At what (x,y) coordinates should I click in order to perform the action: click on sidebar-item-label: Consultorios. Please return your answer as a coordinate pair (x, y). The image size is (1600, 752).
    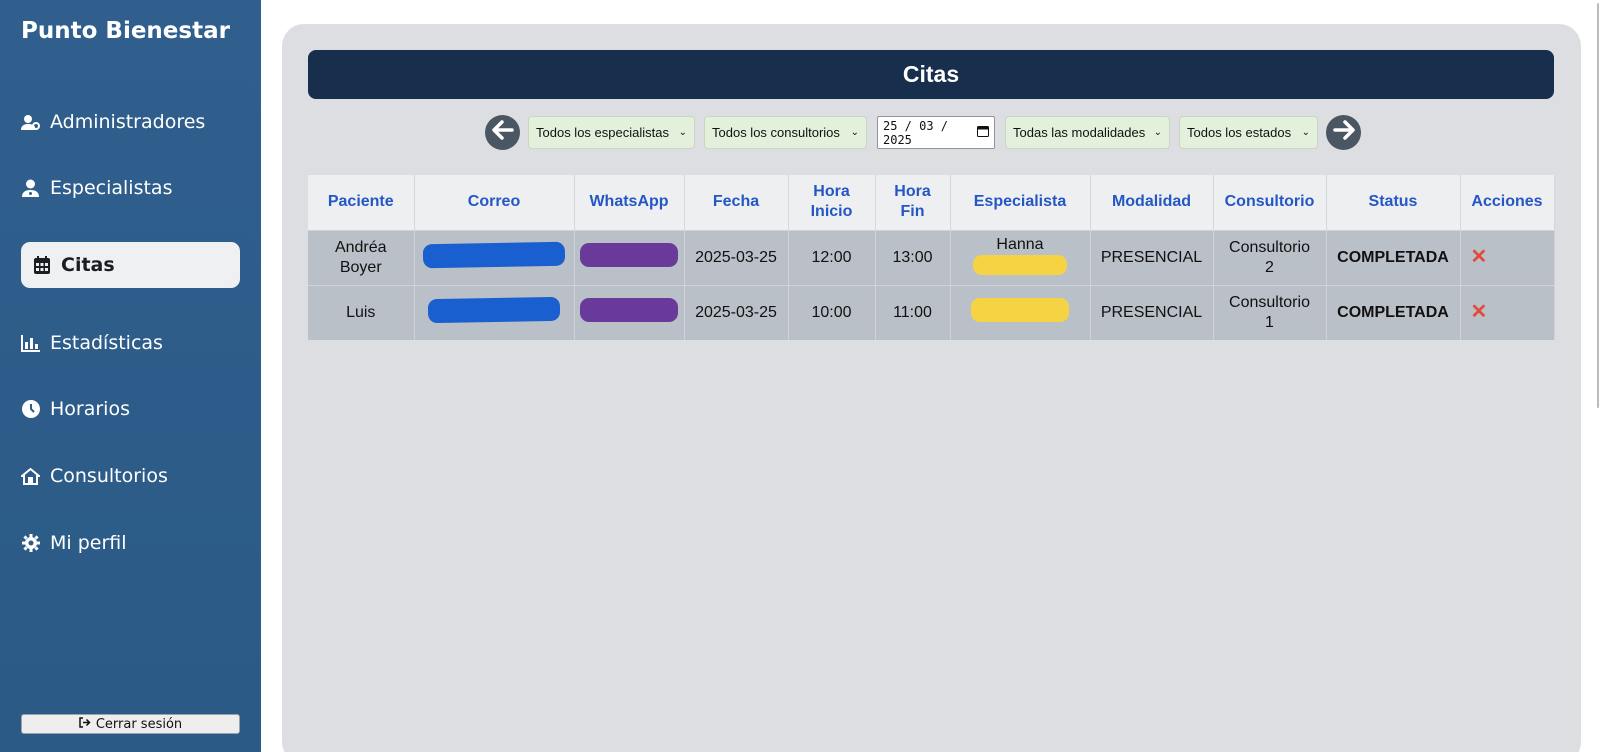
    Looking at the image, I should click on (109, 476).